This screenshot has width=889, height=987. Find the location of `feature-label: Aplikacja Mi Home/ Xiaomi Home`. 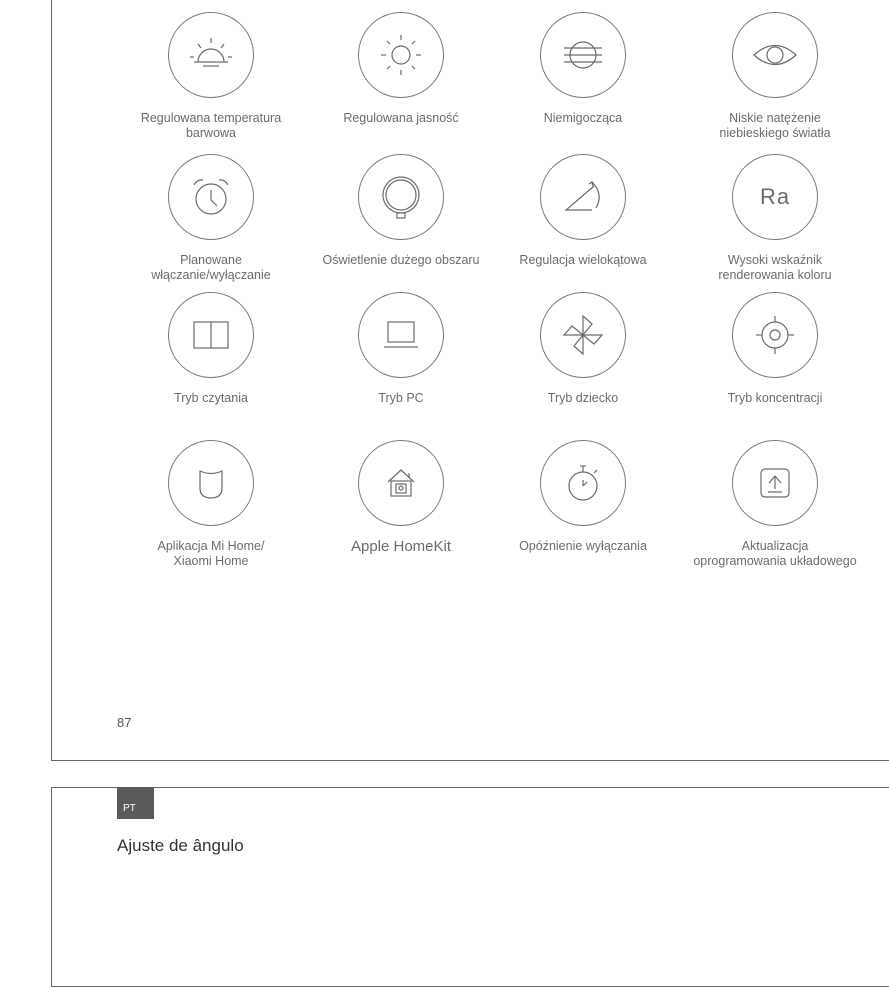

feature-label: Aplikacja Mi Home/ Xiaomi Home is located at coordinates (211, 553).